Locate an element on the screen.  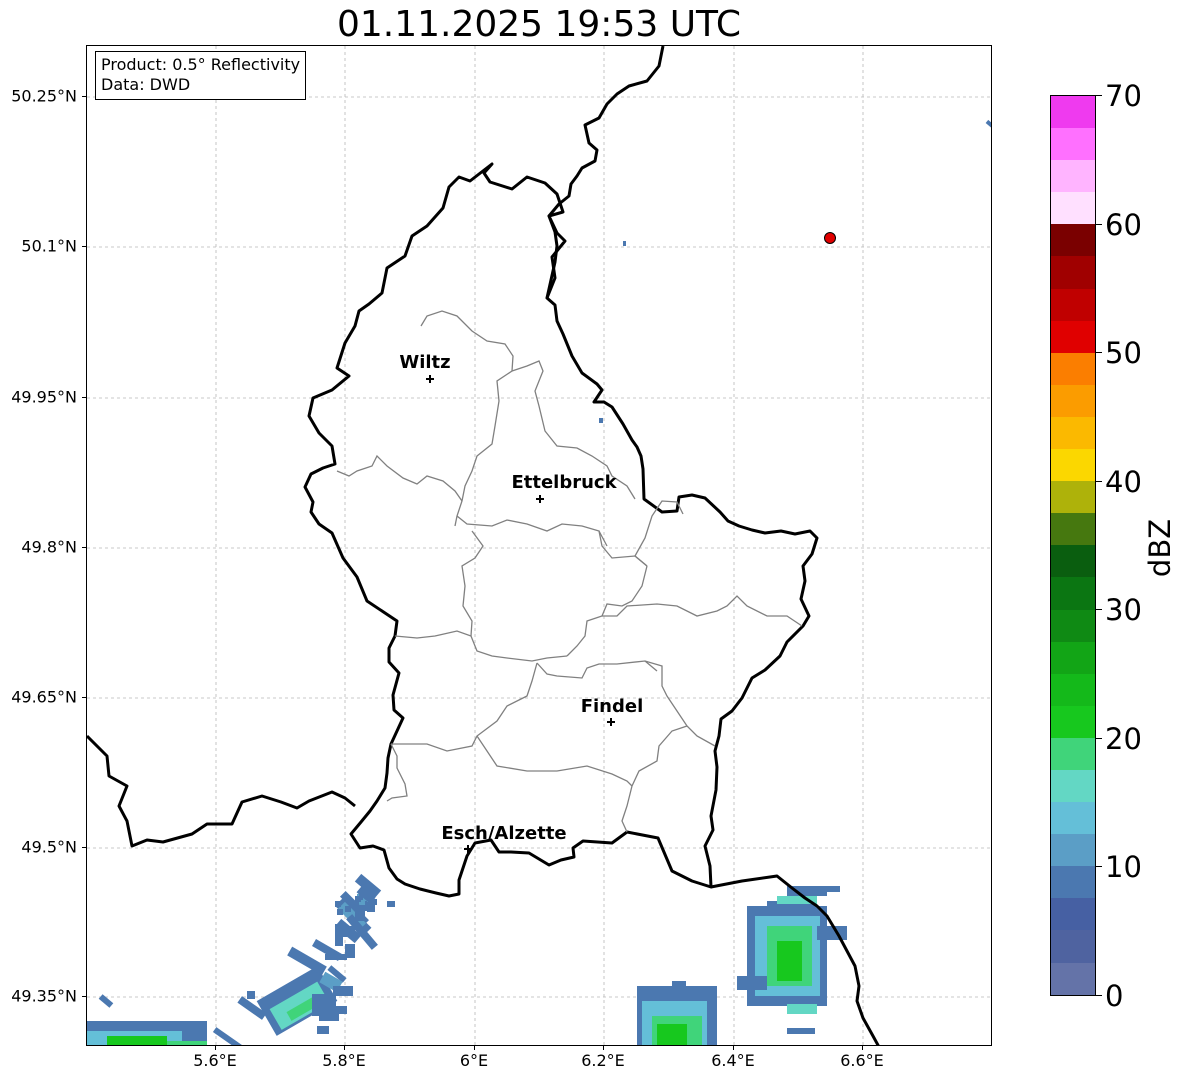
lat-label: 49.5°N is located at coordinates (49, 847).